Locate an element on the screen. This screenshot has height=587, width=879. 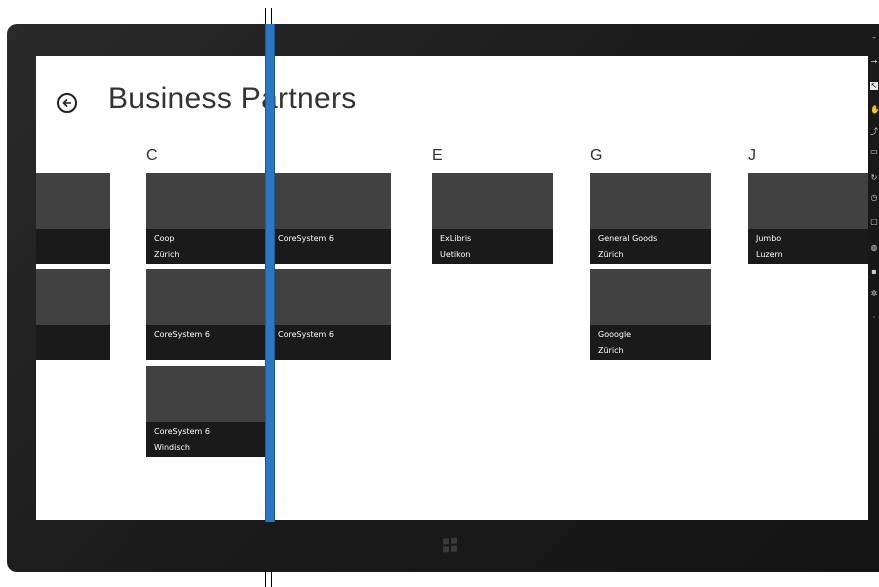
gear-icon: ✲ is located at coordinates (874, 294).